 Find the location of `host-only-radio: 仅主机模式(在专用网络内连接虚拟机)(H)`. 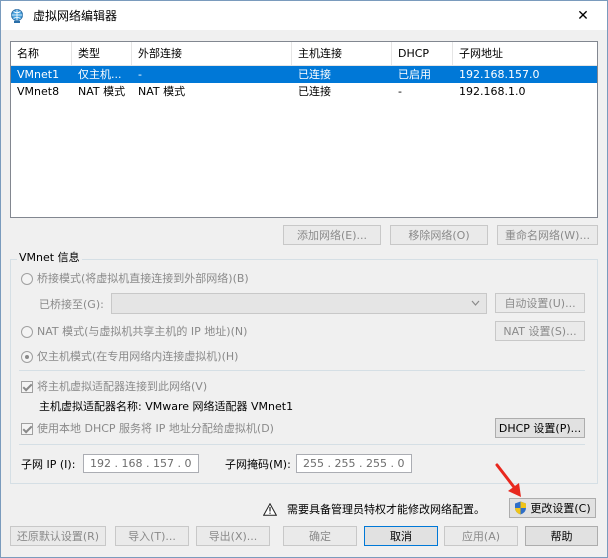

host-only-radio: 仅主机模式(在专用网络内连接虚拟机)(H) is located at coordinates (129, 357).